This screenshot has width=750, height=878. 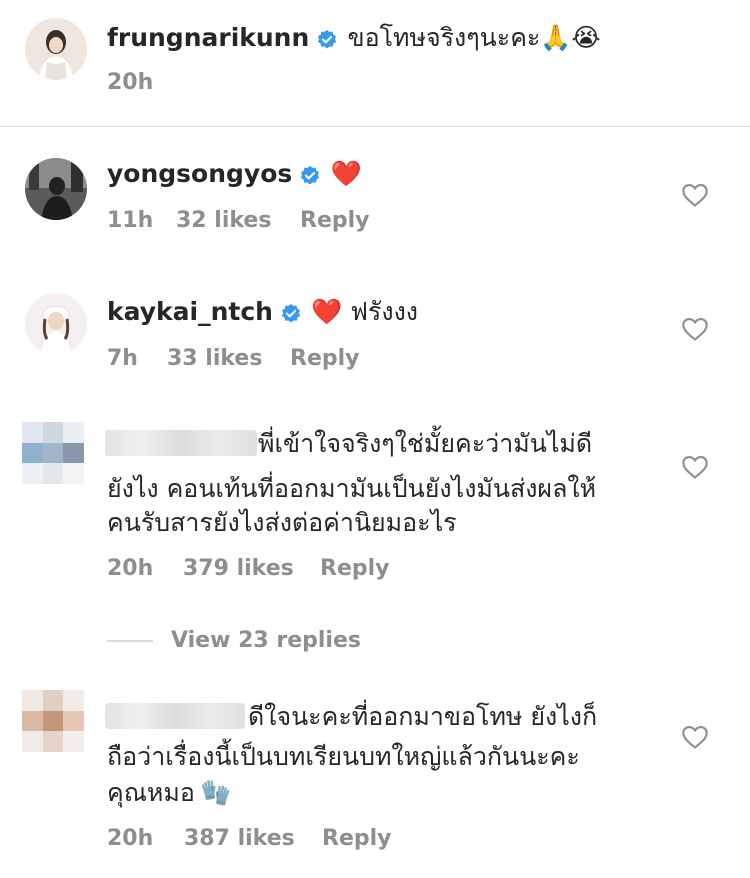 What do you see at coordinates (423, 716) in the screenshot?
I see `comment-text: ดีใจนะคะที่ออกมาขอโทษ ยังไงก็` at bounding box center [423, 716].